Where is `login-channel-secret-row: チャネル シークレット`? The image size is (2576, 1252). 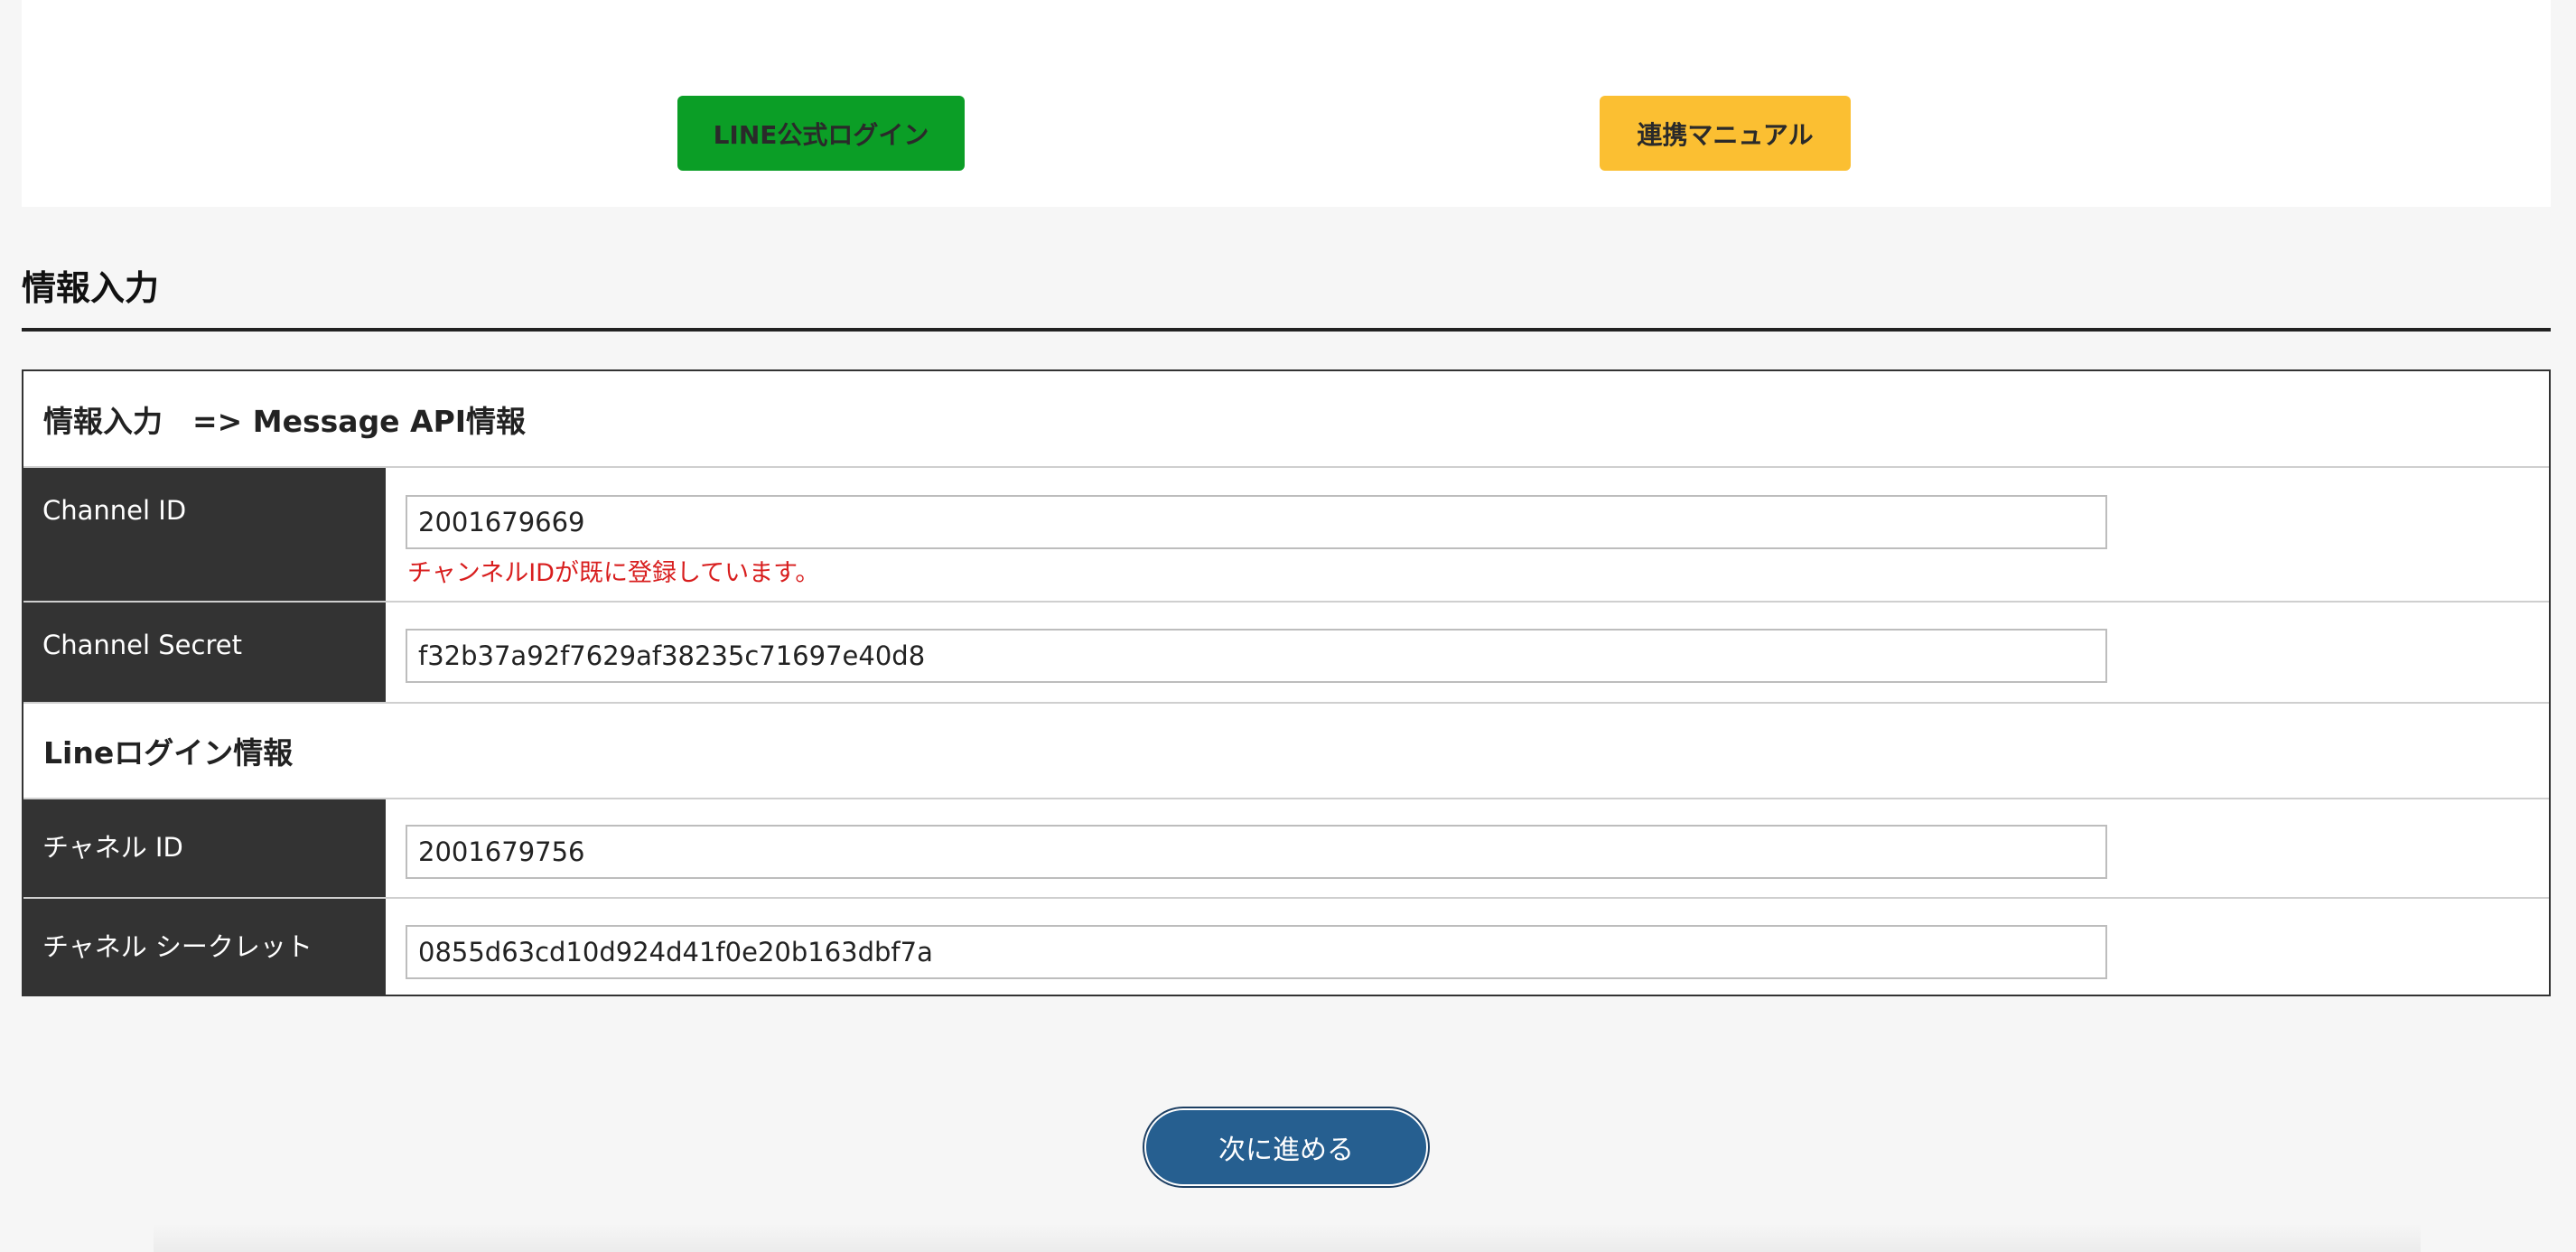
login-channel-secret-row: チャネル シークレット is located at coordinates (1286, 946).